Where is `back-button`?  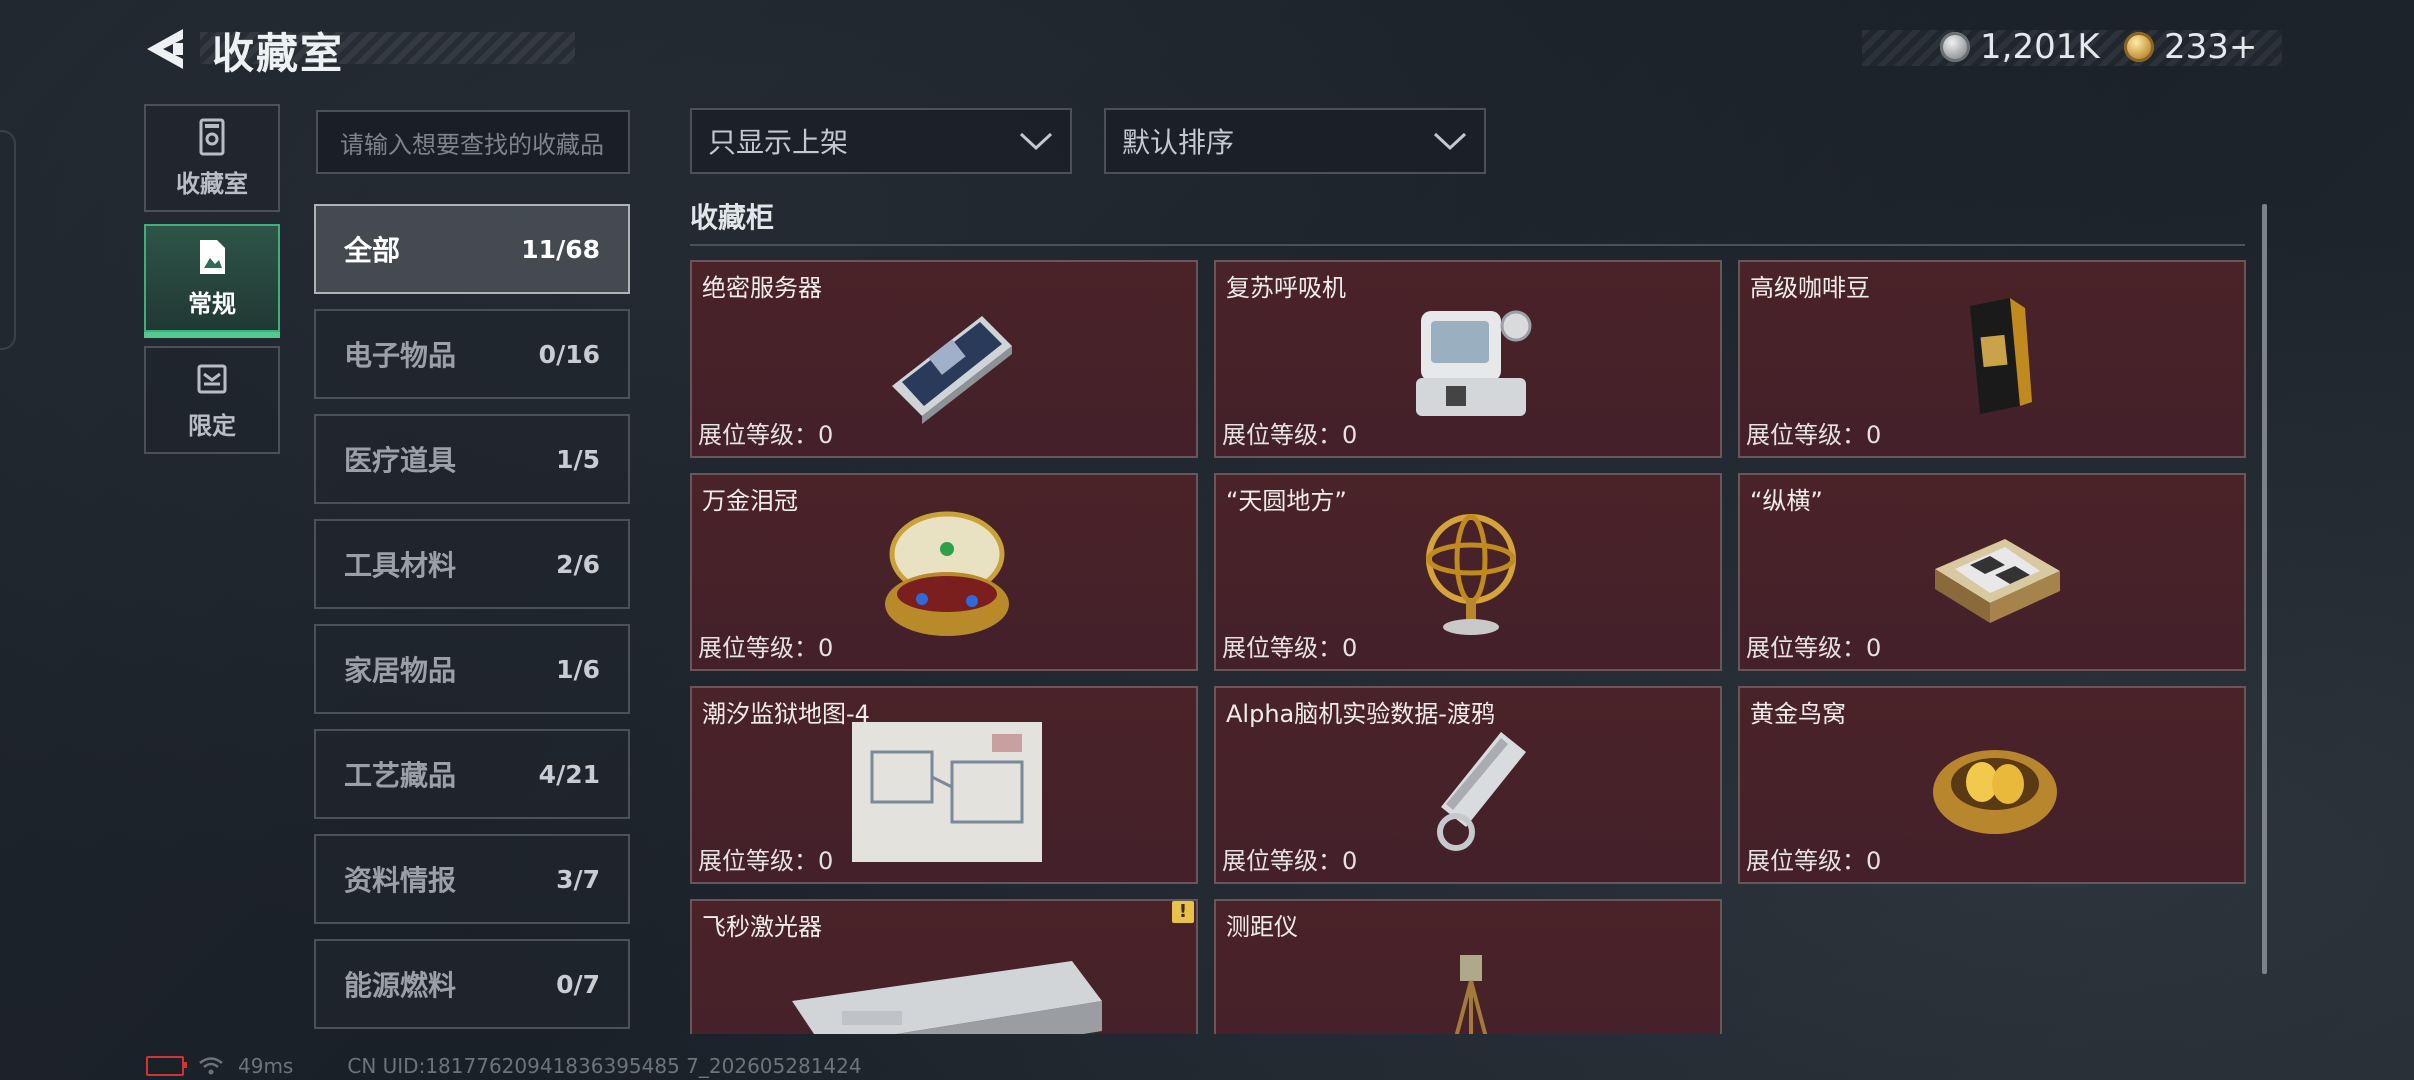
back-button is located at coordinates (165, 49).